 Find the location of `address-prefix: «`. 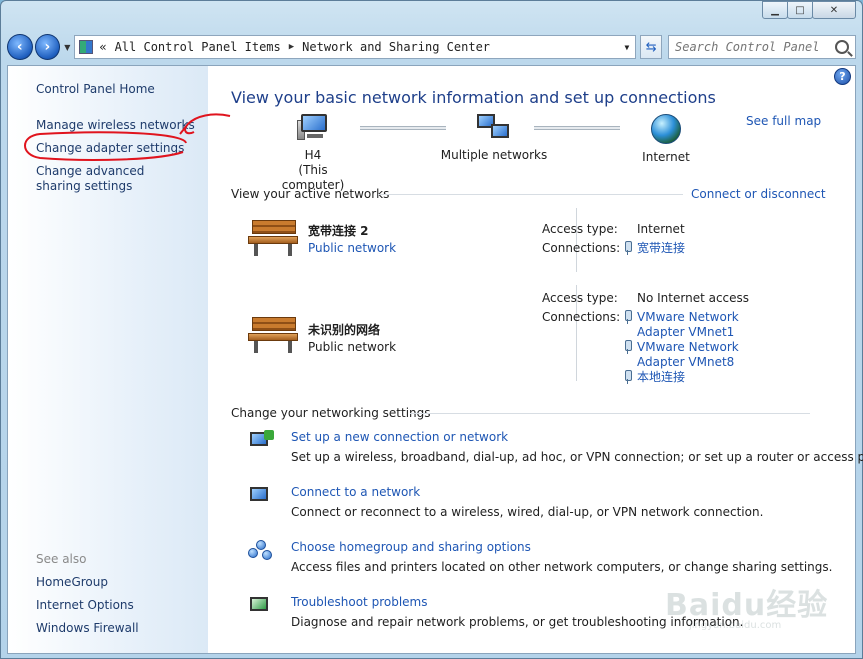

address-prefix: « is located at coordinates (102, 47).